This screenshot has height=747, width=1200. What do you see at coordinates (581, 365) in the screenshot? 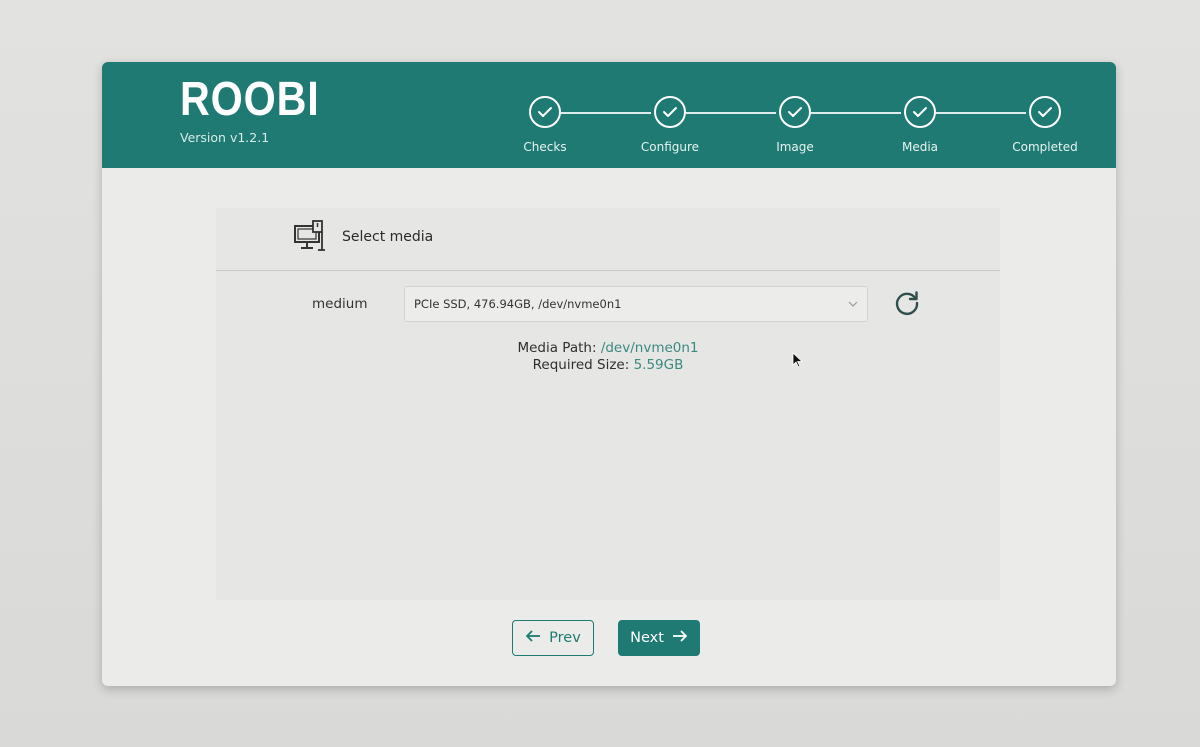
I see `required-size-label: Required Size:` at bounding box center [581, 365].